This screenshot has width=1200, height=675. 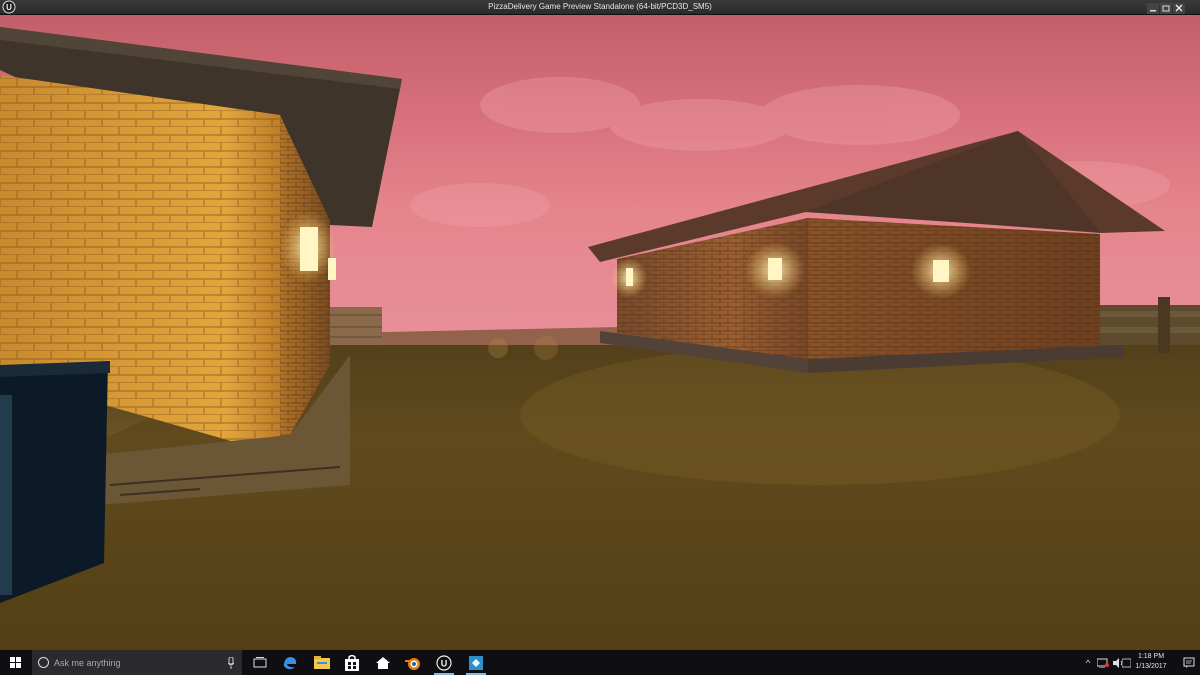 What do you see at coordinates (322, 662) in the screenshot?
I see `file-explorer-icon` at bounding box center [322, 662].